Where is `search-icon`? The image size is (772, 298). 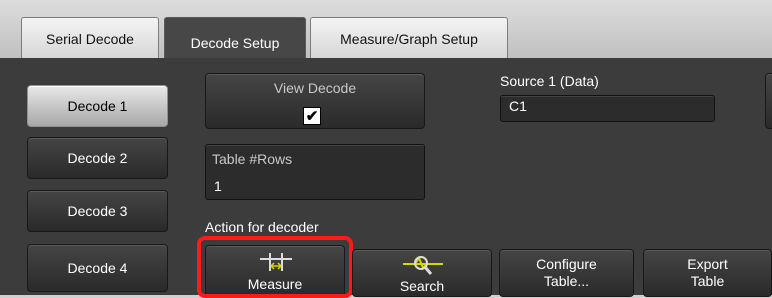 search-icon is located at coordinates (423, 265).